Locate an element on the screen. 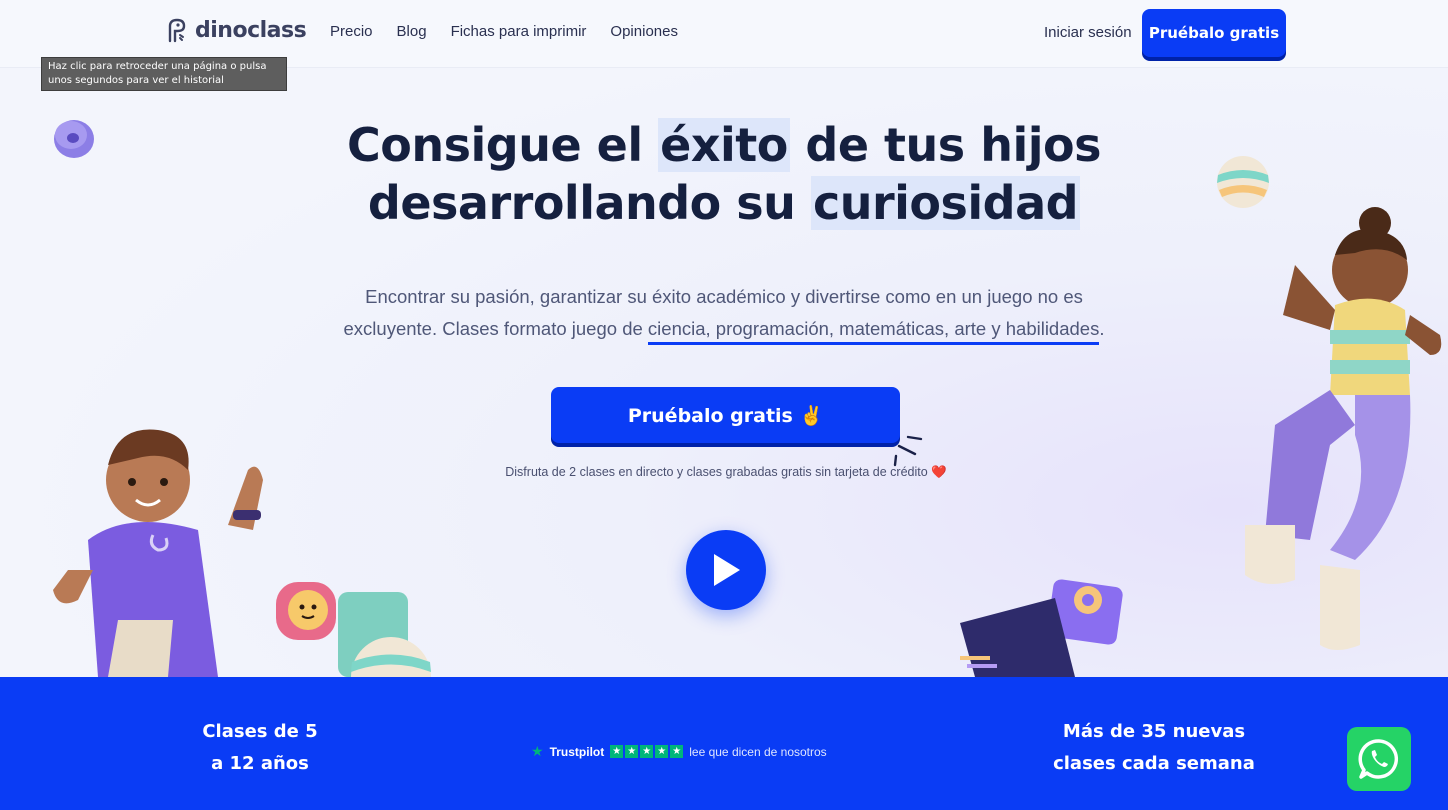 This screenshot has width=1448, height=810. sparkle-lines-decoration is located at coordinates (908, 451).